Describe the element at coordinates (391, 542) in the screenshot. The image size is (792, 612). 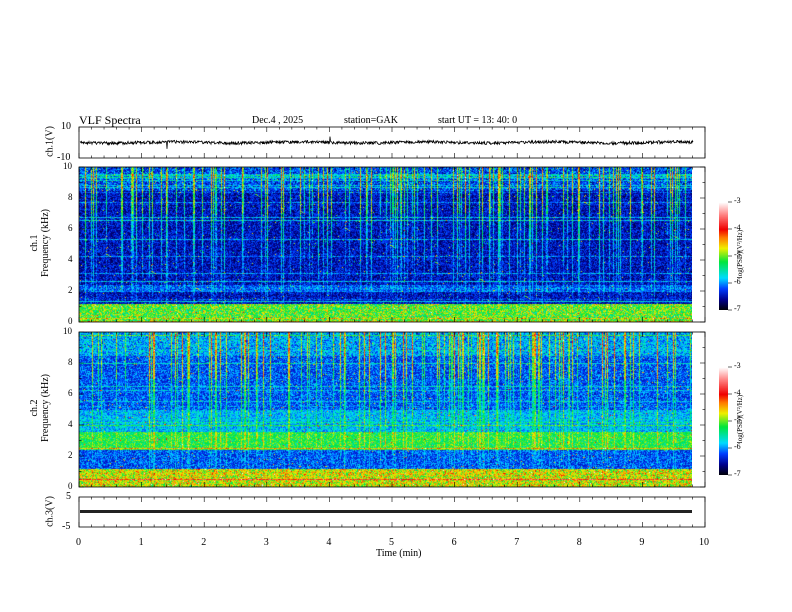
I see `x-tick-label: 5` at that location.